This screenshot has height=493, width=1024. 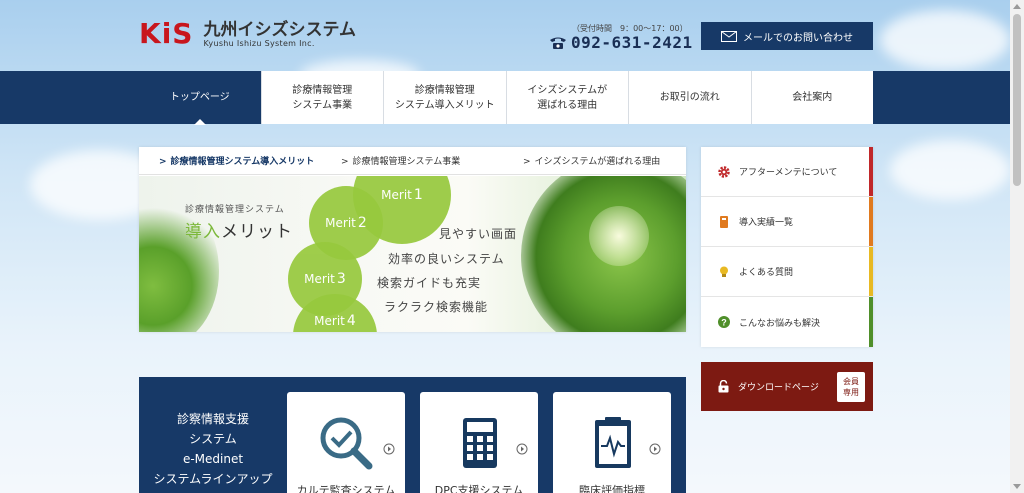 I want to click on clipboard-chart-icon, so click(x=613, y=442).